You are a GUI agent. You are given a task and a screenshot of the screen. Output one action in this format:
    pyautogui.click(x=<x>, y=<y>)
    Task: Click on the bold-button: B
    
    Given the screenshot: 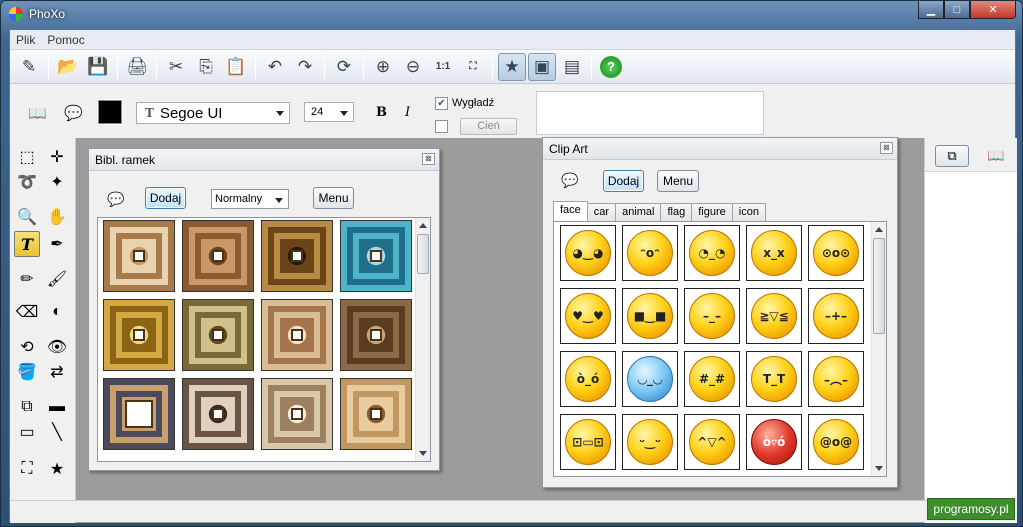 What is the action you would take?
    pyautogui.click(x=381, y=112)
    